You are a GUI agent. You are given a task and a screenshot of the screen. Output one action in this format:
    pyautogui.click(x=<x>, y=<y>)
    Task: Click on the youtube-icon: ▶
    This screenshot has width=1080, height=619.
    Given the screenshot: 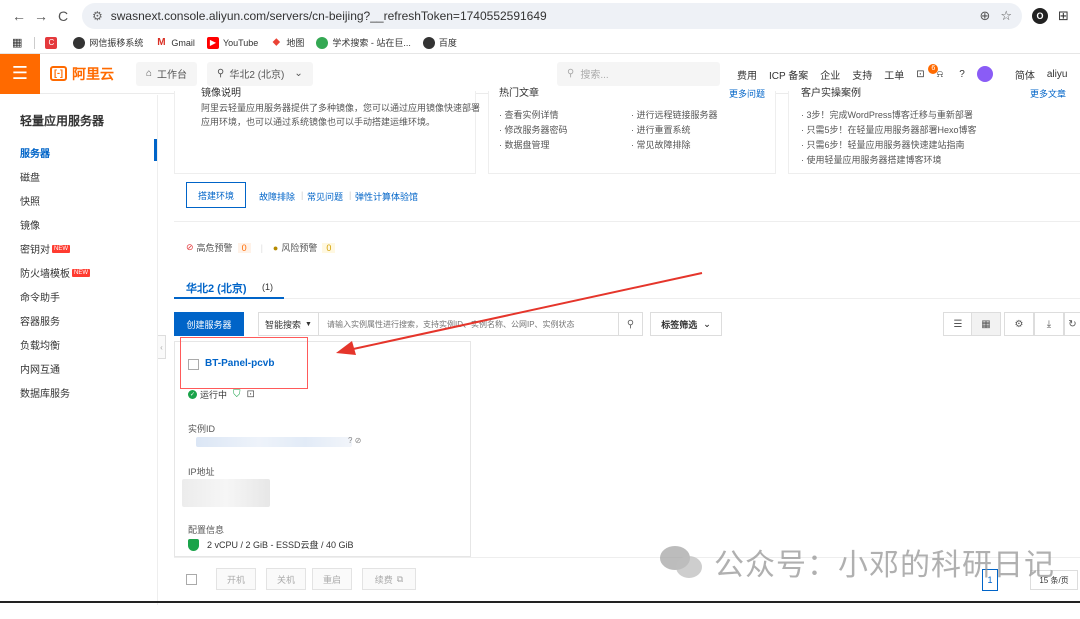 What is the action you would take?
    pyautogui.click(x=212, y=42)
    